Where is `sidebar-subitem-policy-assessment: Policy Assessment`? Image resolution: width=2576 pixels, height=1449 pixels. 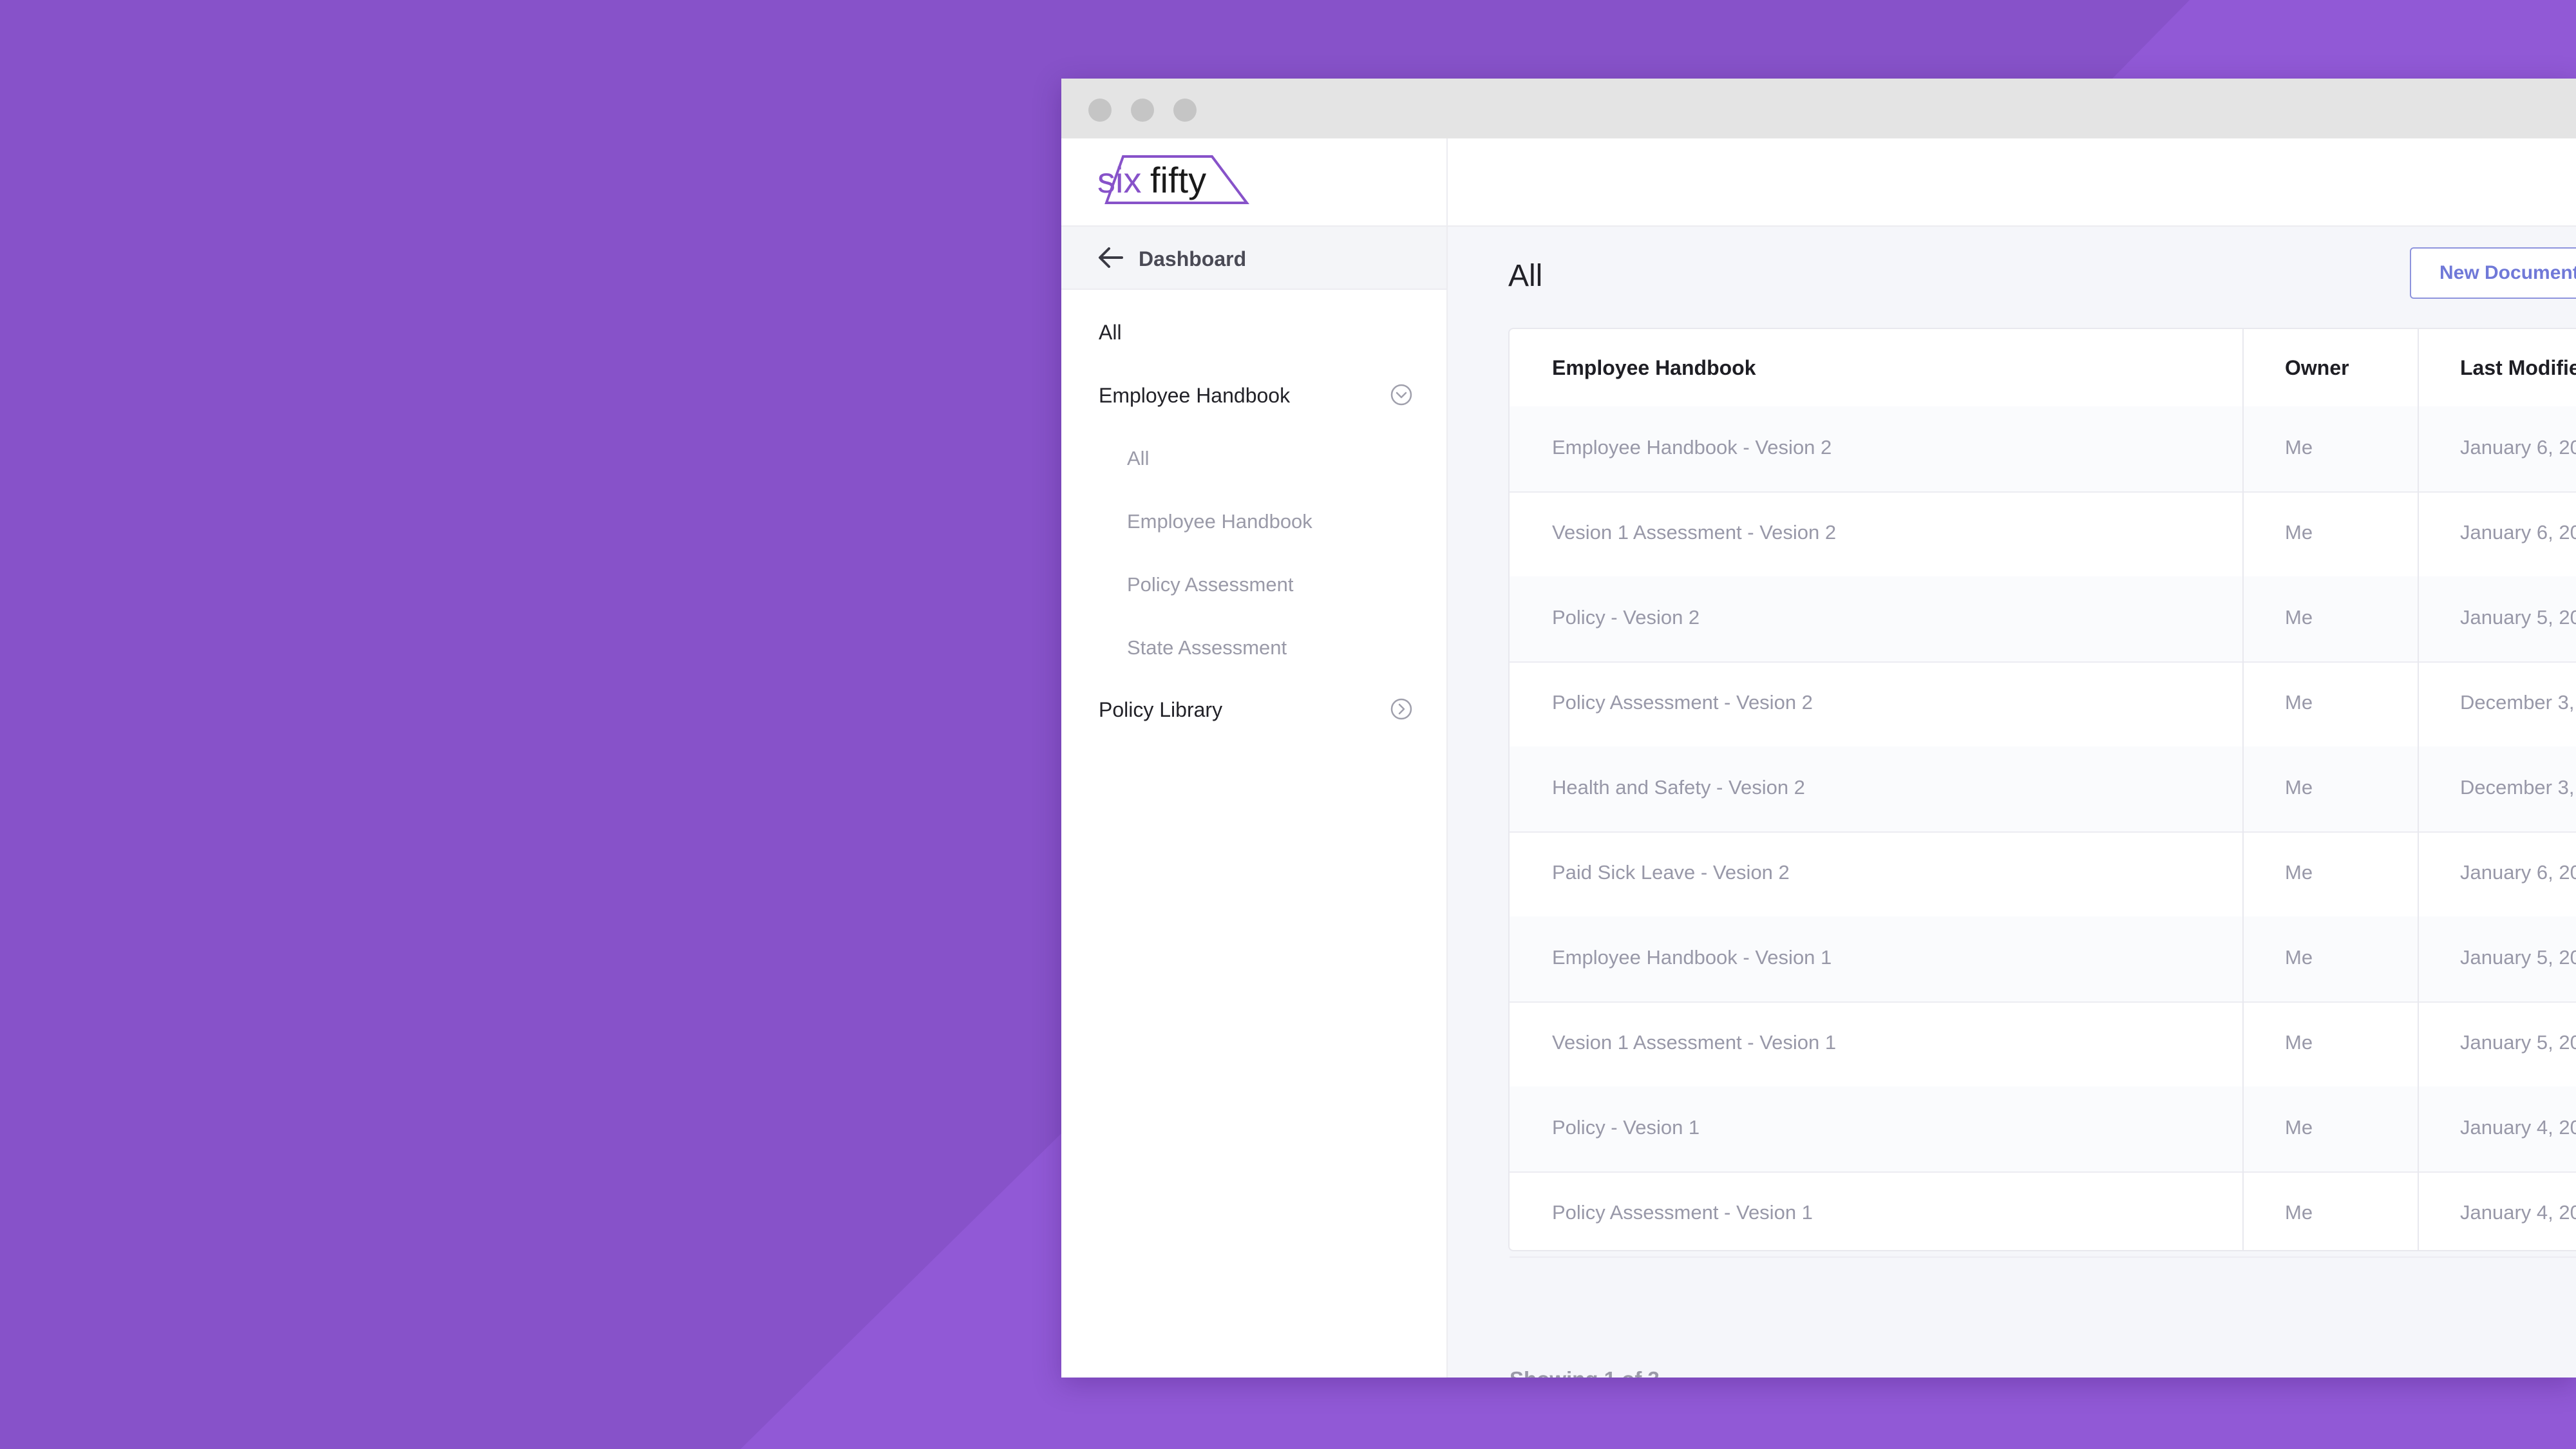
sidebar-subitem-policy-assessment: Policy Assessment is located at coordinates (1210, 585).